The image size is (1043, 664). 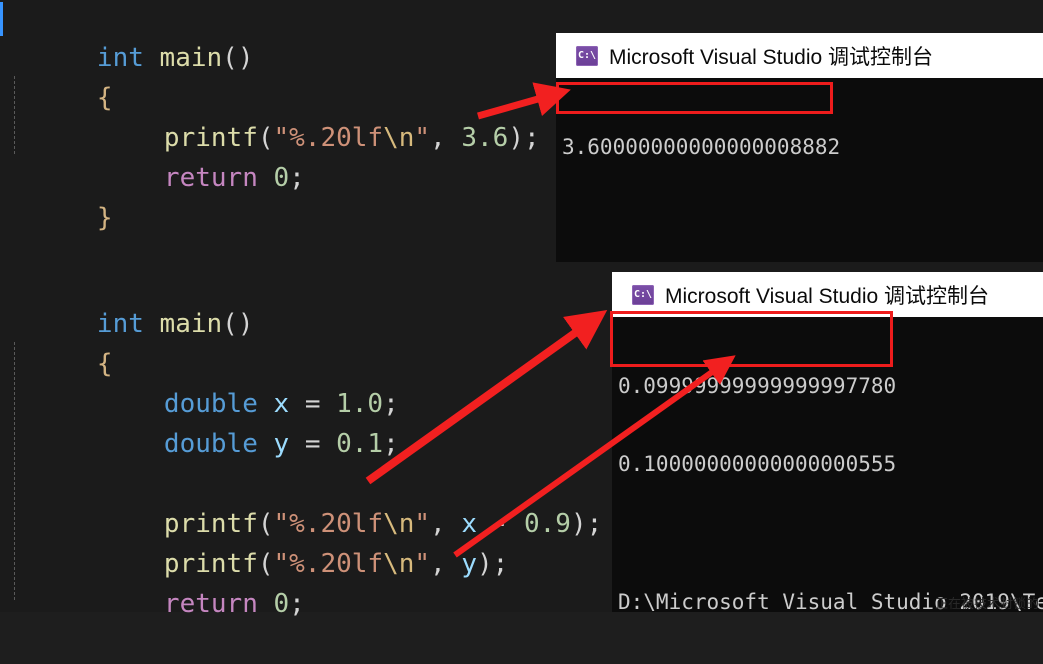 I want to click on assign-op-y: =, so click(x=312, y=444).